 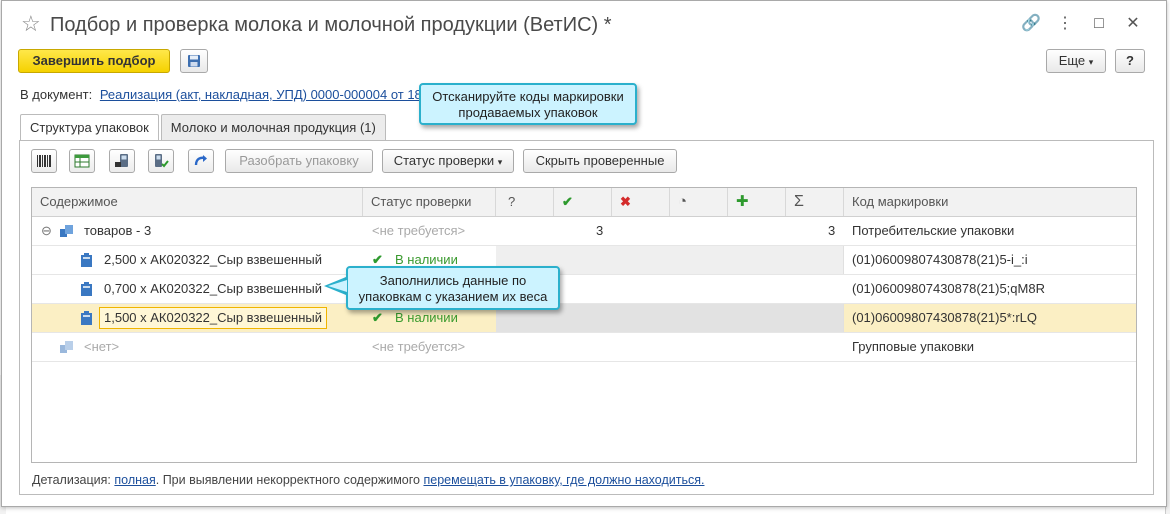 I want to click on link-icon: 🔗, so click(x=1031, y=24).